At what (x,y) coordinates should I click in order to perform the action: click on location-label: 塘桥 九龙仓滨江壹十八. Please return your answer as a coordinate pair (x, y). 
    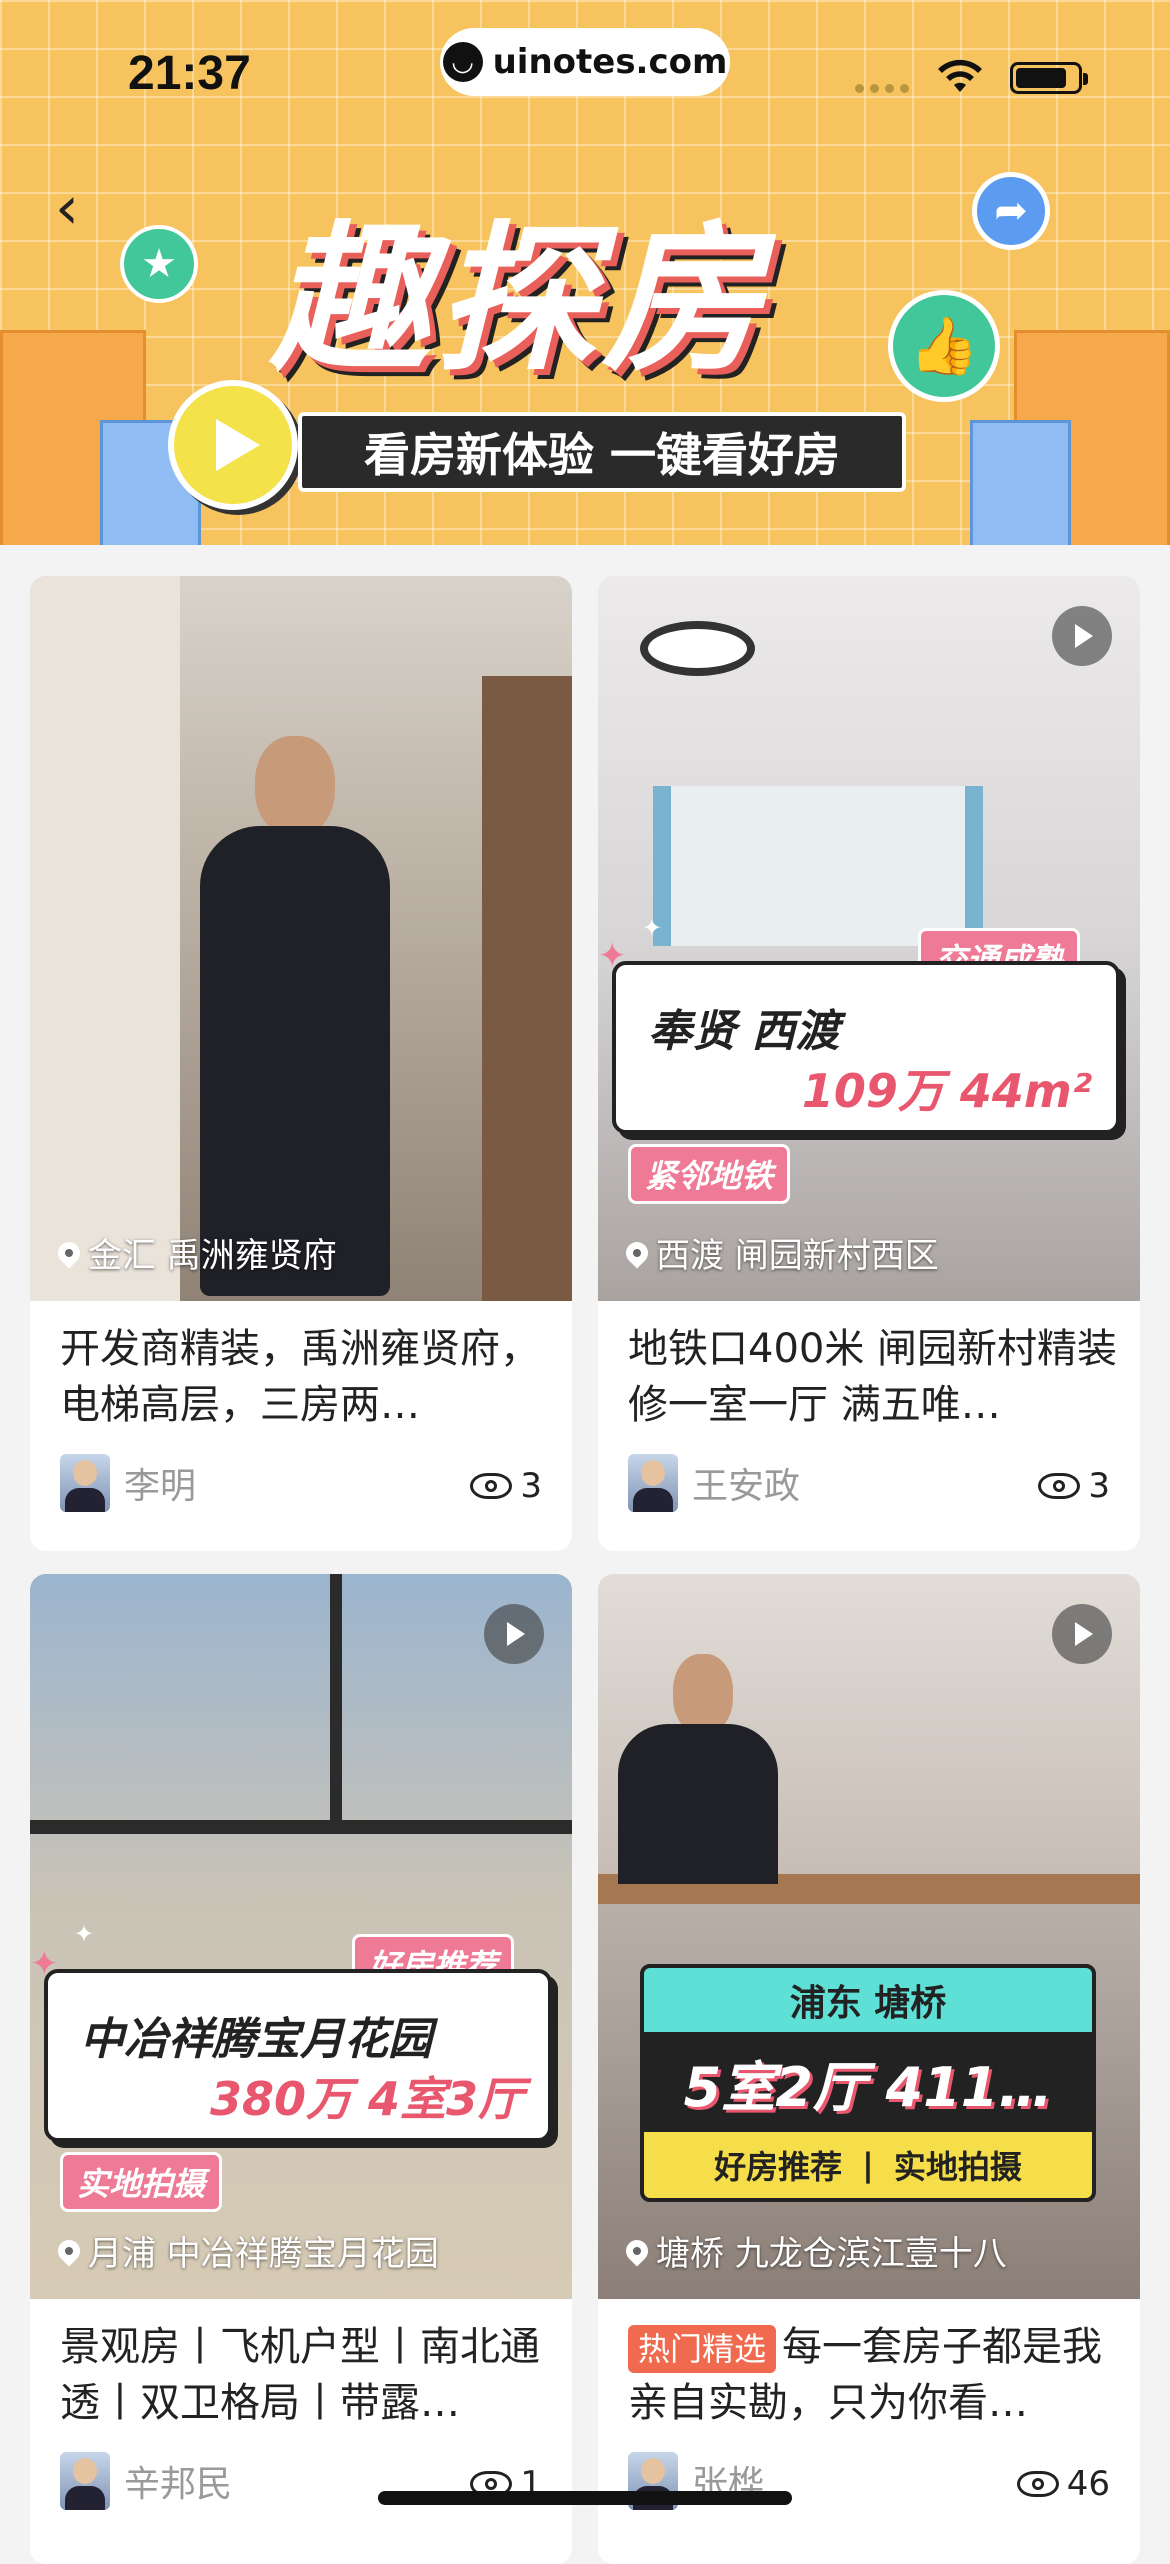
    Looking at the image, I should click on (814, 2250).